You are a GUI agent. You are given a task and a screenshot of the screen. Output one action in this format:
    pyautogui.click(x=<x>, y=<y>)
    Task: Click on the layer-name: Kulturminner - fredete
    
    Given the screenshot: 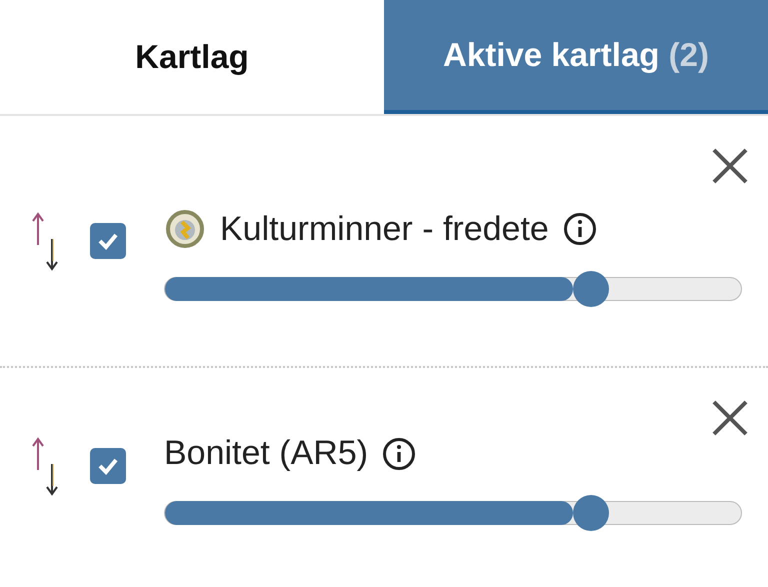 What is the action you would take?
    pyautogui.click(x=384, y=229)
    